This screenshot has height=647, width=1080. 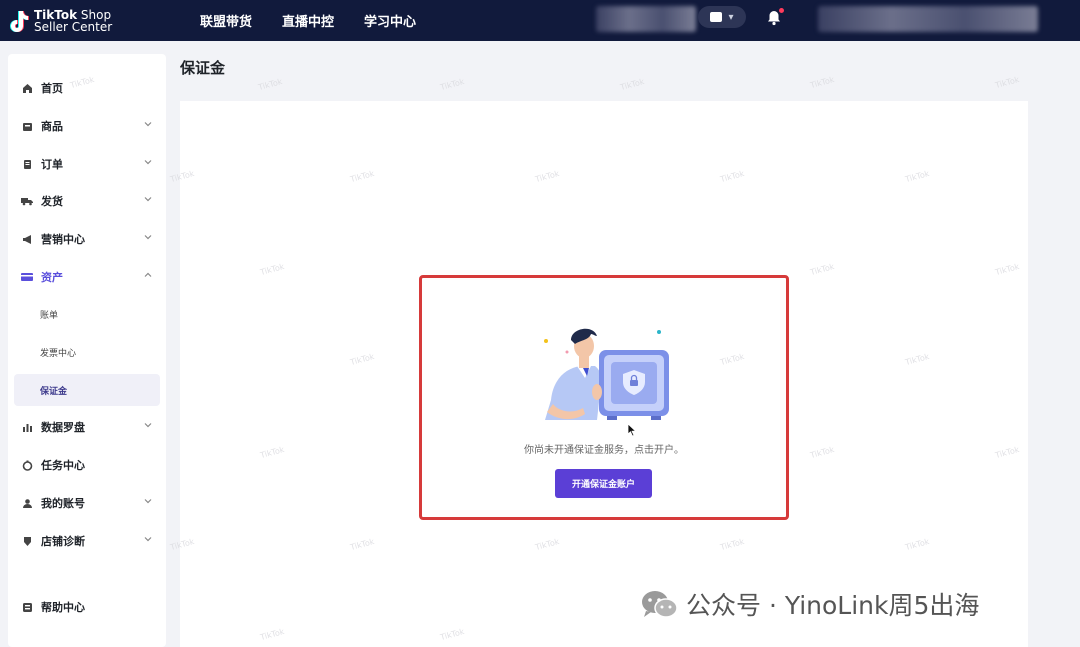 What do you see at coordinates (27, 164) in the screenshot?
I see `order-icon` at bounding box center [27, 164].